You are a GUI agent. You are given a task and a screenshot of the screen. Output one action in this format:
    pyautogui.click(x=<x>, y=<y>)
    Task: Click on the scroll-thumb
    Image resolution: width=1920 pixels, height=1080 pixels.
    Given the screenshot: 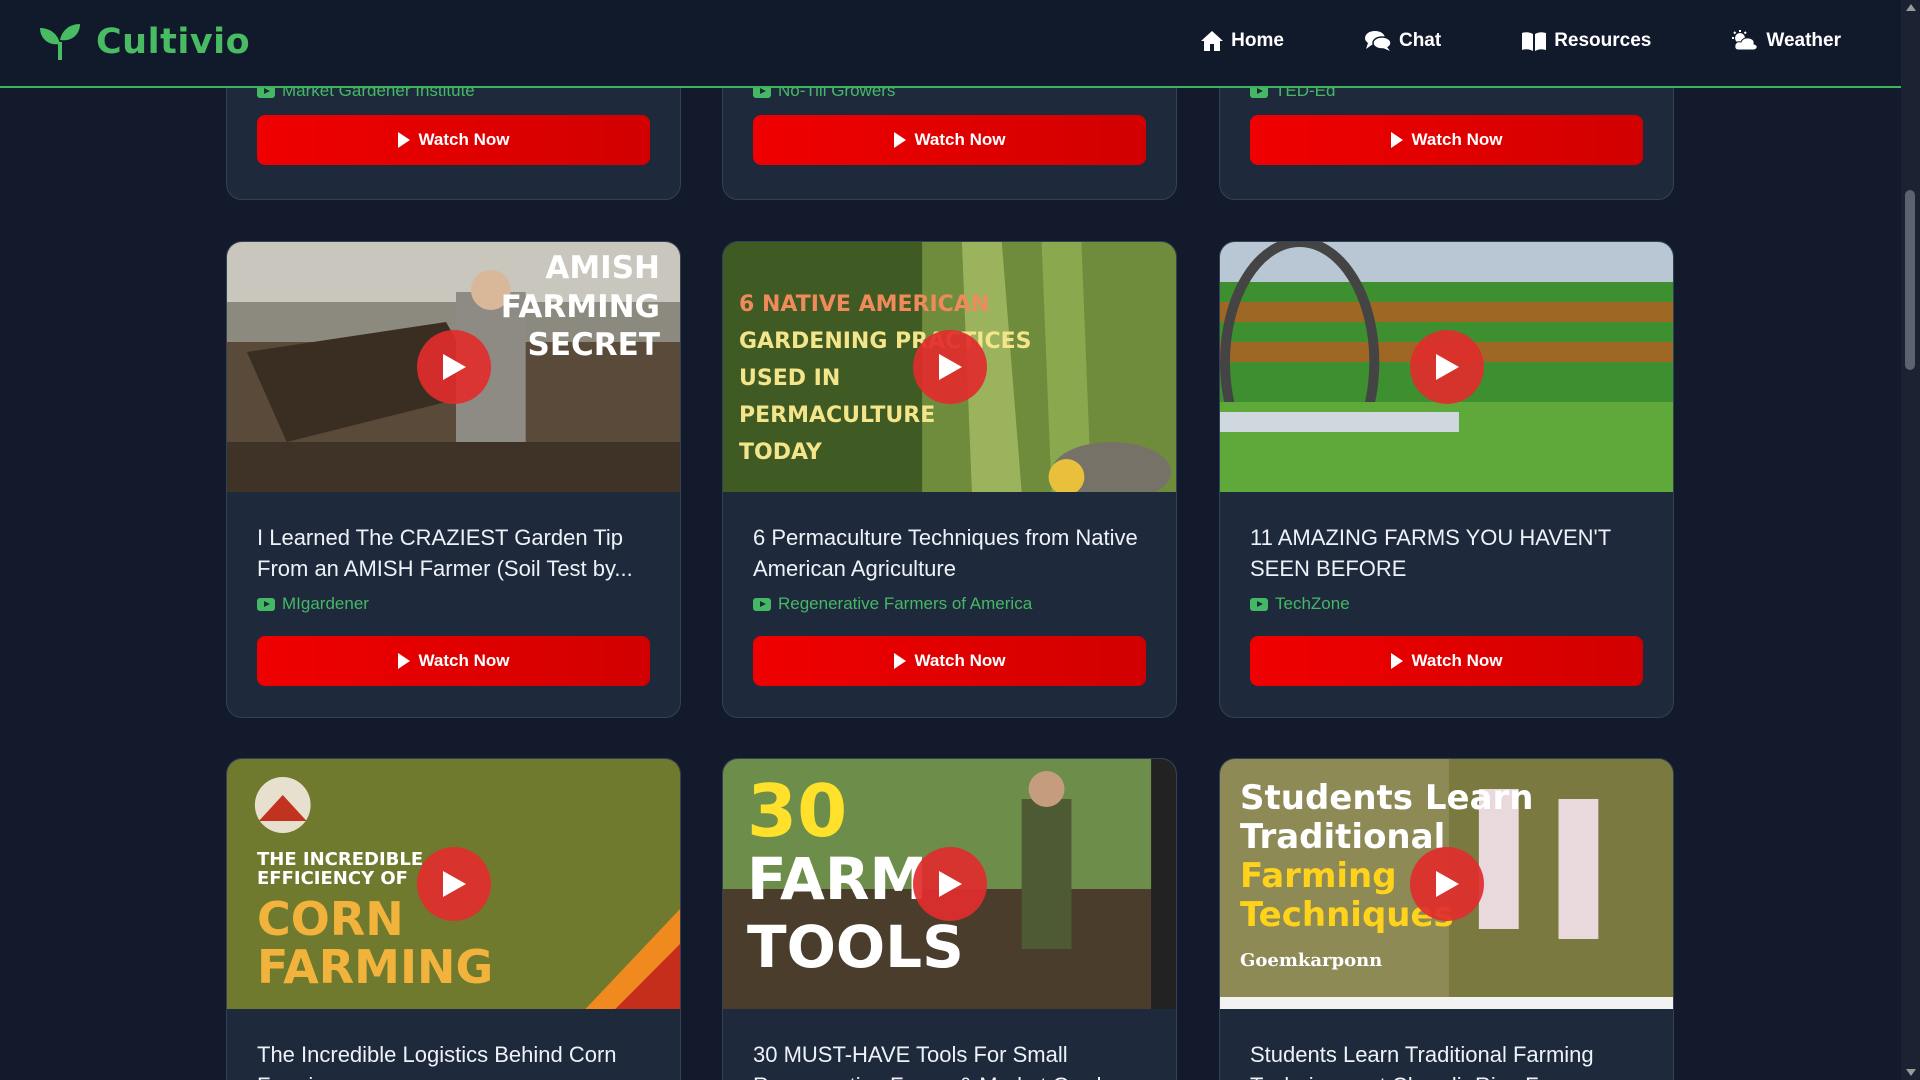 What is the action you would take?
    pyautogui.click(x=1910, y=280)
    